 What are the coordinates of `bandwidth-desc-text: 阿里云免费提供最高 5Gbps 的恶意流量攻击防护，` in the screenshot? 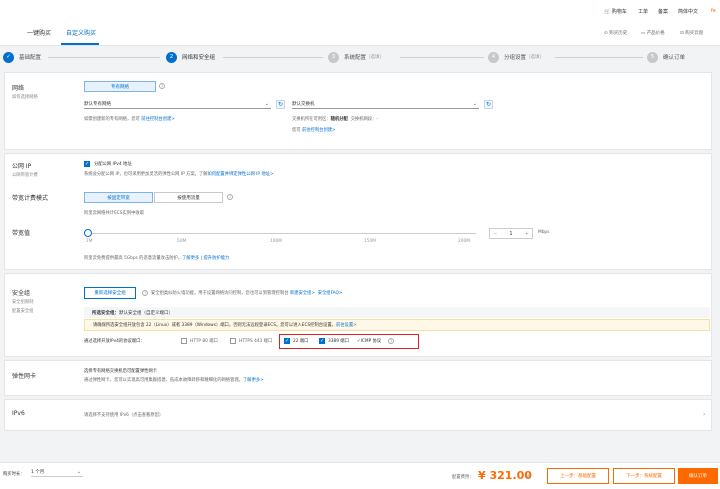 It's located at (133, 258).